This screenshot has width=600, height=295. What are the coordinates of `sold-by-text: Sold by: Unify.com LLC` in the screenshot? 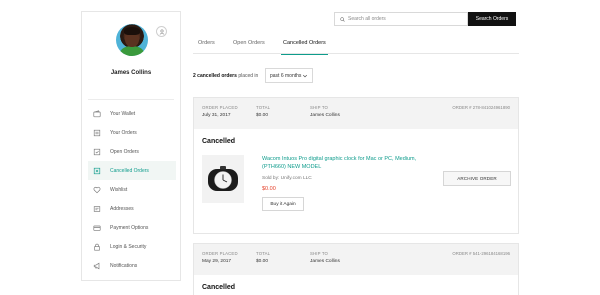 It's located at (287, 178).